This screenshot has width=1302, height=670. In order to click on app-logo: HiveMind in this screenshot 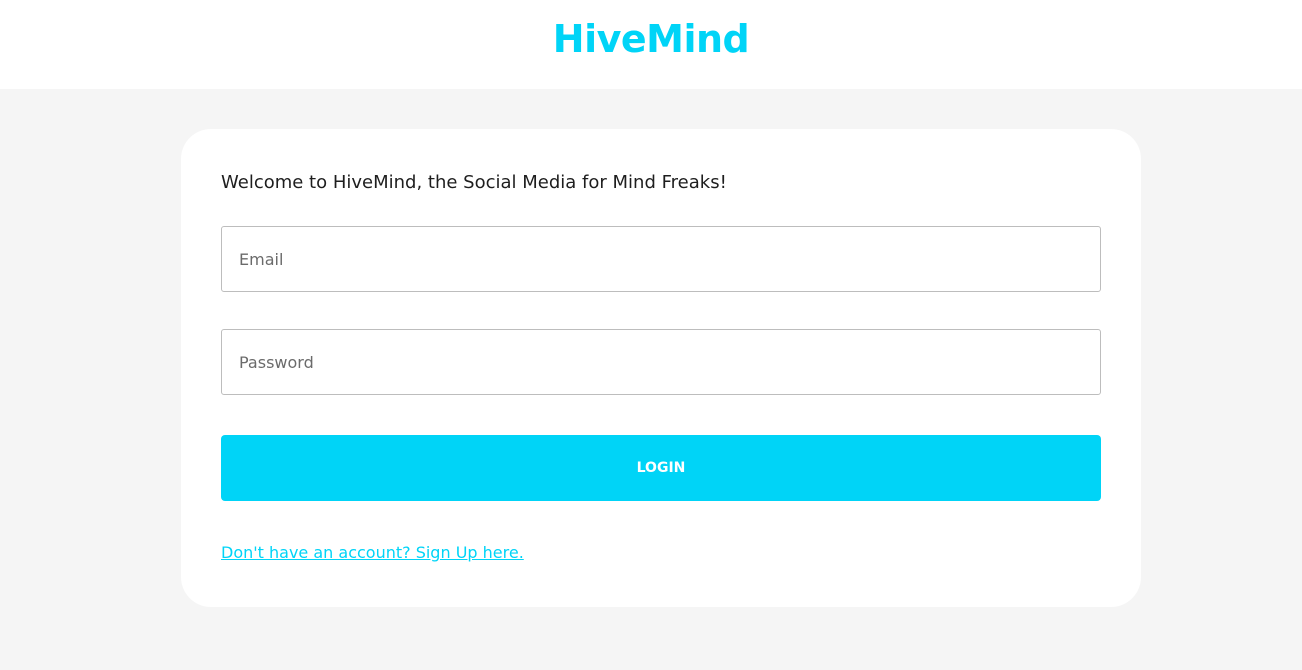, I will do `click(651, 38)`.